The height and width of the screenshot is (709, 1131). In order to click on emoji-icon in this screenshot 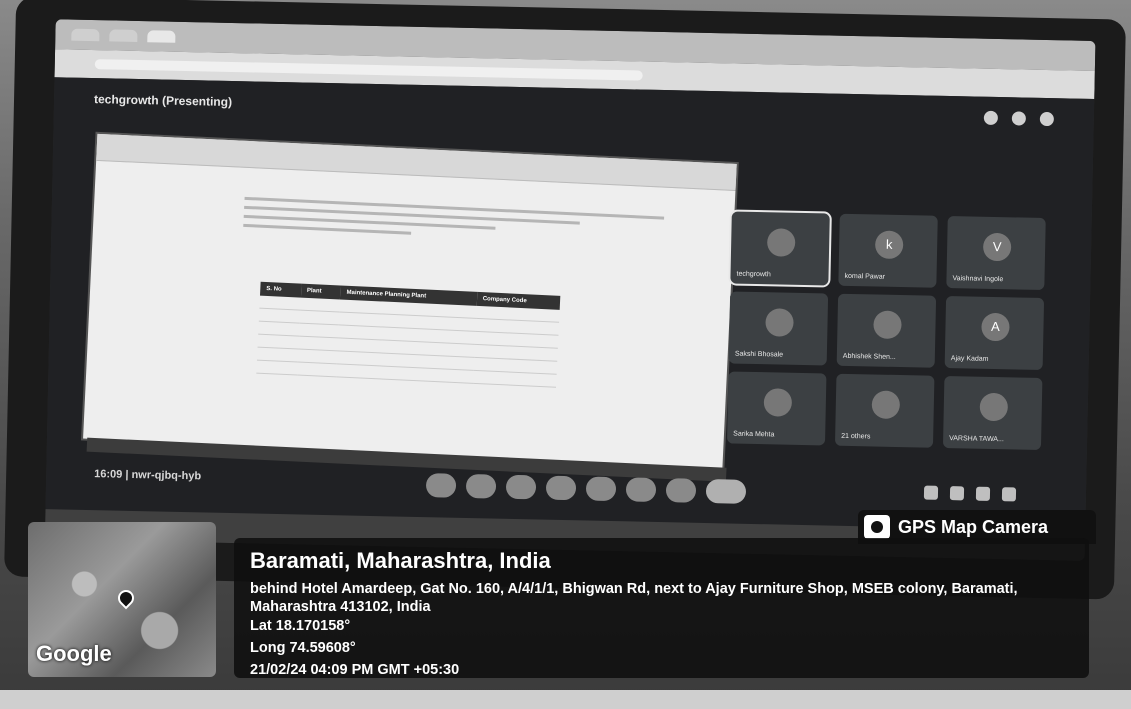, I will do `click(561, 488)`.